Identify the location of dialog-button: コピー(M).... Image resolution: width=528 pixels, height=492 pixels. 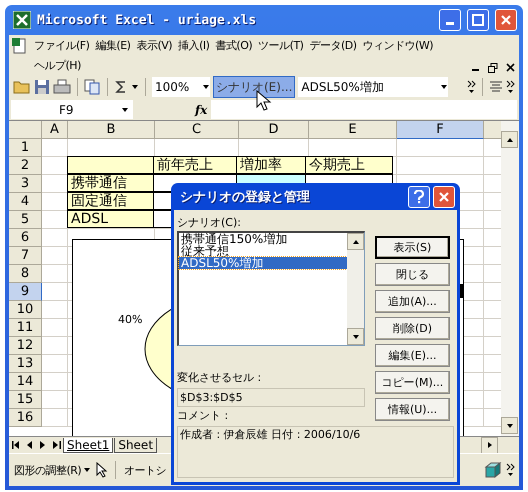
(412, 382).